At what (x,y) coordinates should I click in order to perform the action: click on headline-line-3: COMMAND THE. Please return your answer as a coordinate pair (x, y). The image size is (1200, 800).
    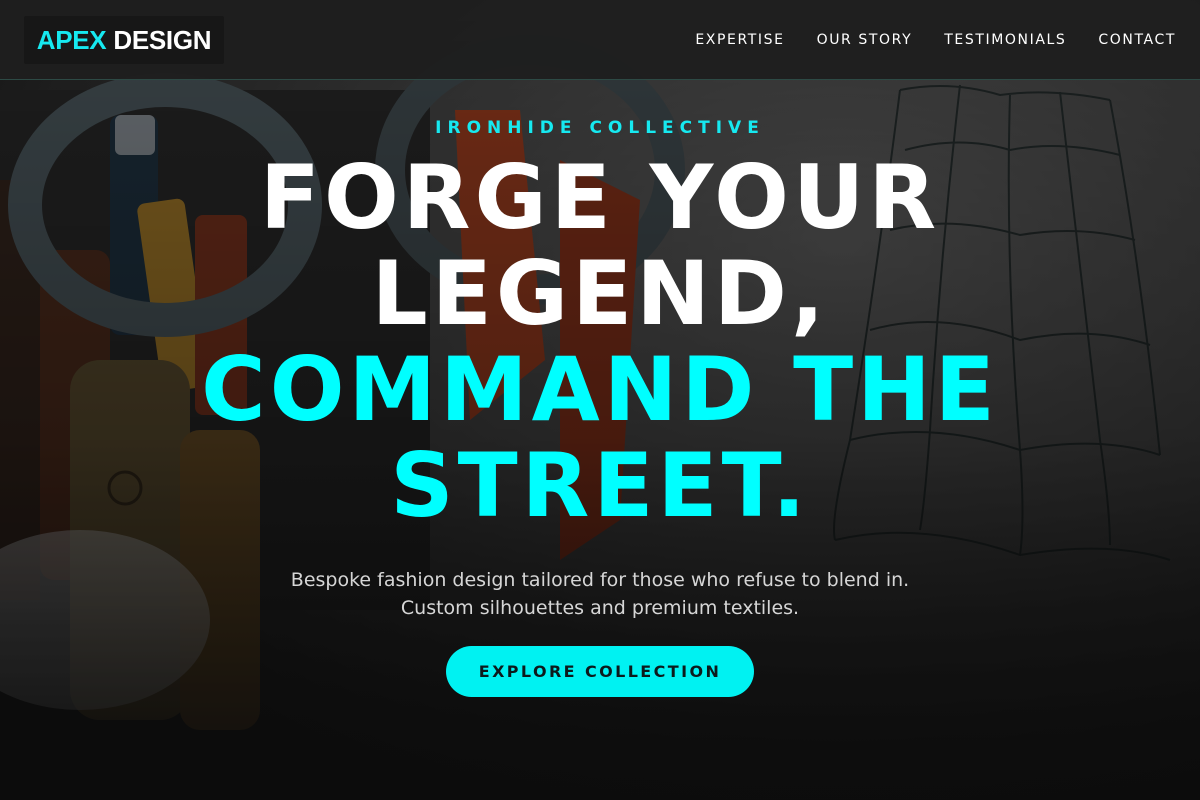
    Looking at the image, I should click on (600, 389).